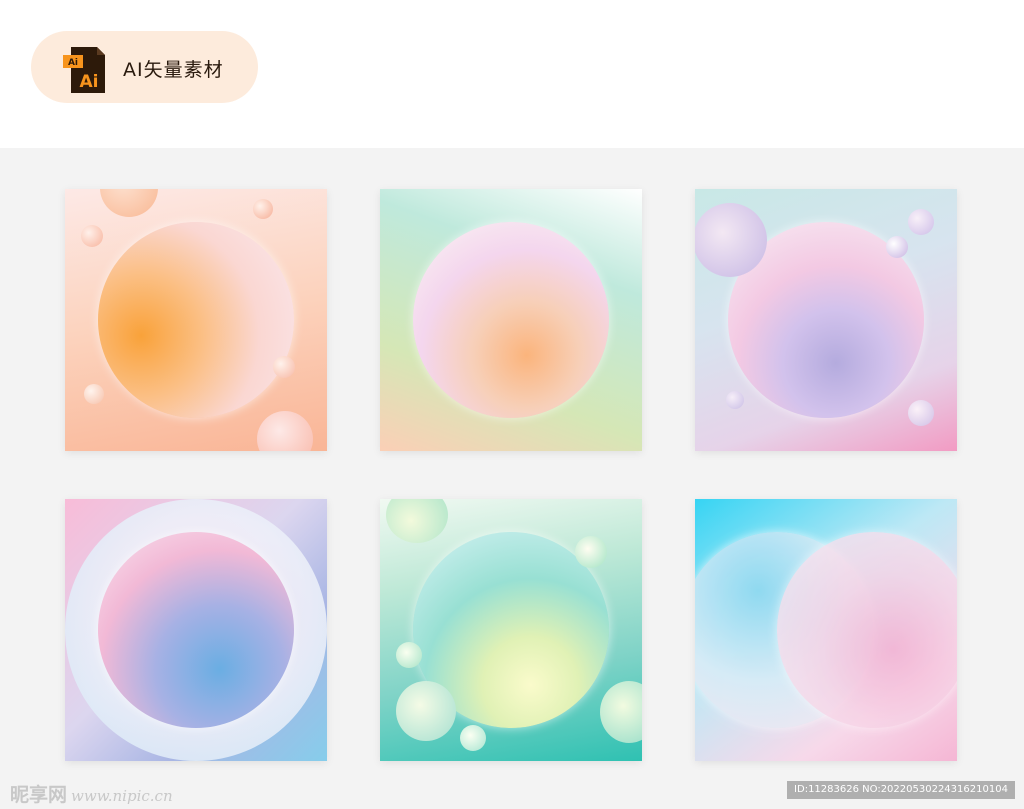 The height and width of the screenshot is (809, 1024). I want to click on watermark-logo-text: 昵享网, so click(39, 795).